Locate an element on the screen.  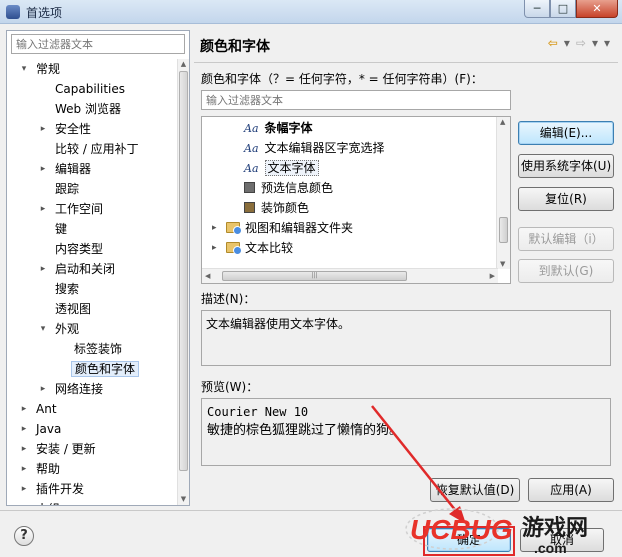
description-box: 文本编辑器使用文本字体。 is located at coordinates (406, 338).